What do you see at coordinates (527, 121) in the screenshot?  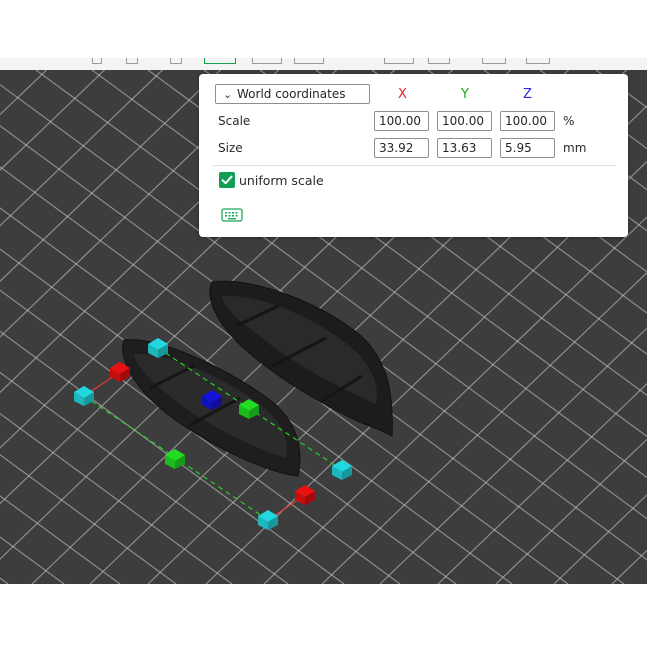 I see `scale-z-input: 100.00` at bounding box center [527, 121].